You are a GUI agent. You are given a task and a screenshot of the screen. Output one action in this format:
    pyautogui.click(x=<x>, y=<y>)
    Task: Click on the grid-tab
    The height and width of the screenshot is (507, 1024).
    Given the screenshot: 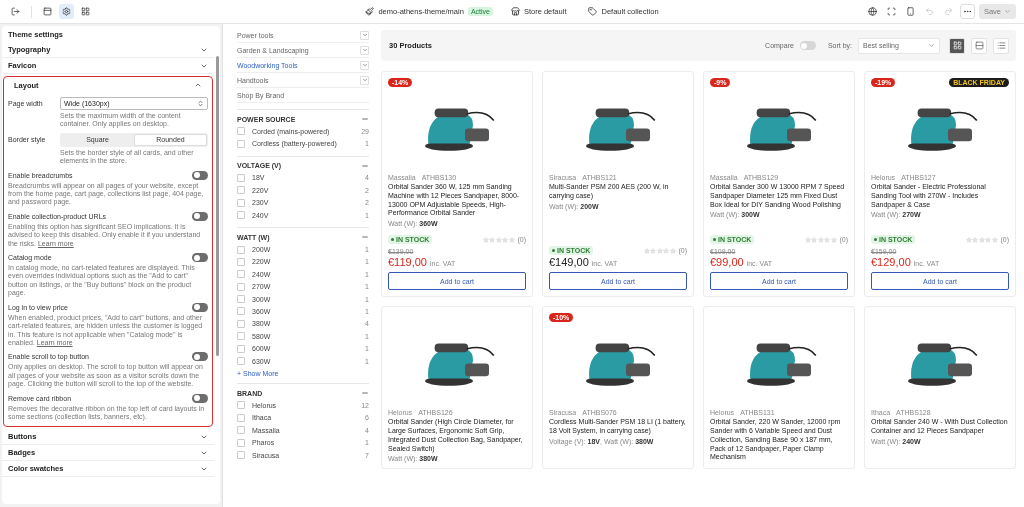 What is the action you would take?
    pyautogui.click(x=85, y=11)
    